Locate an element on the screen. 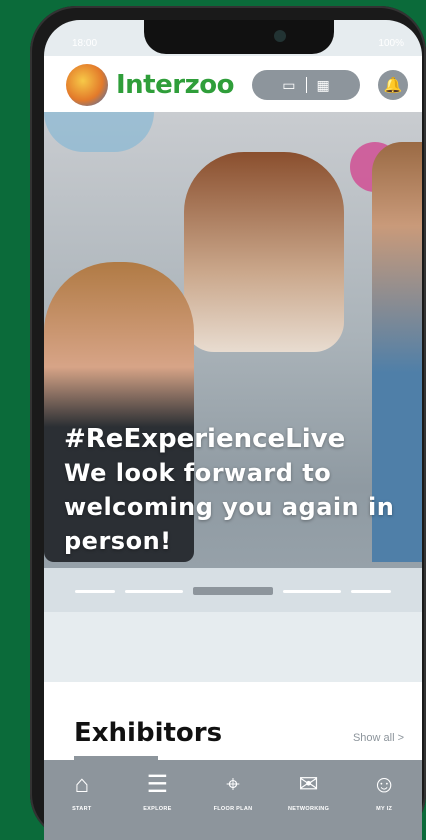 The height and width of the screenshot is (840, 426). status-time: 18:00 is located at coordinates (85, 43).